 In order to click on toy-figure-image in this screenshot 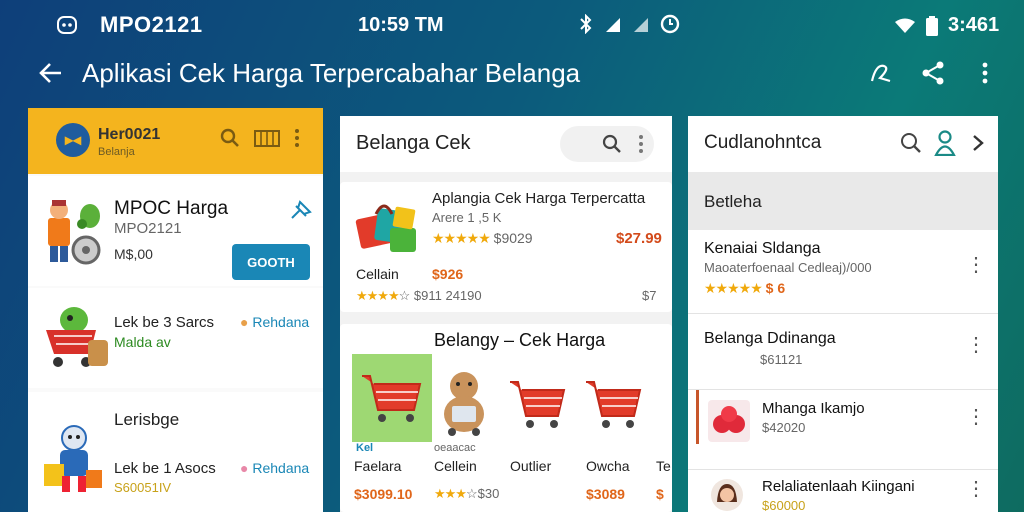, I will do `click(74, 461)`.